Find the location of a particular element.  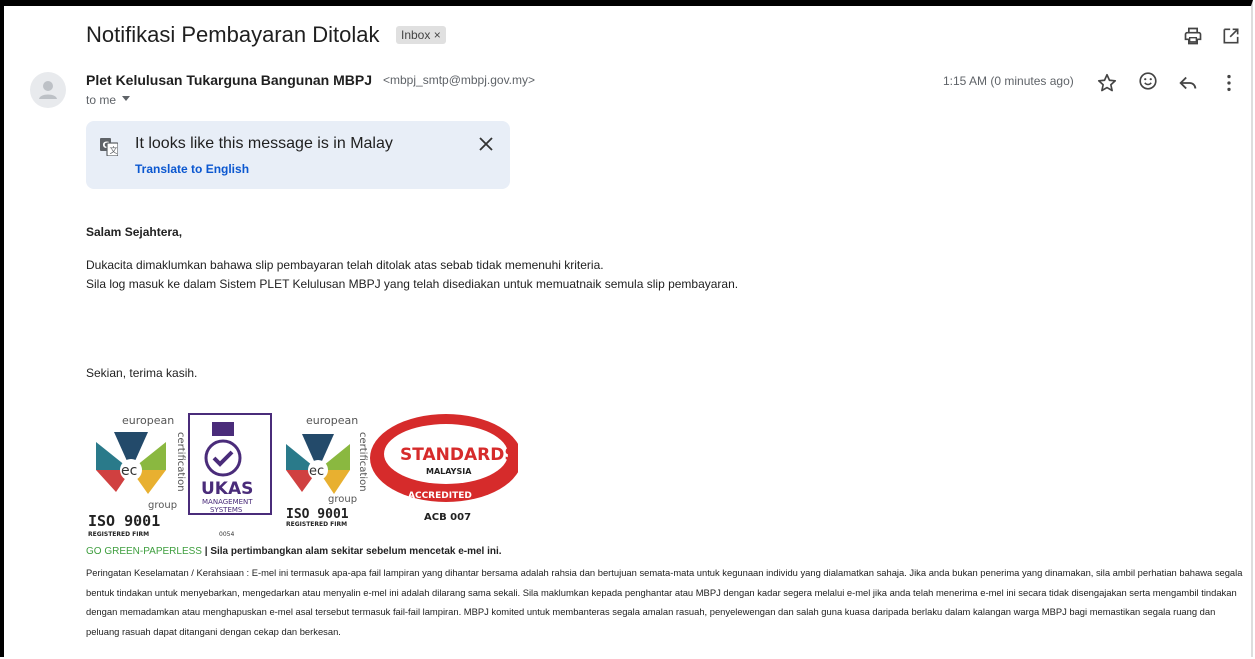

email-subject: Notifikasi Pembayaran Ditolak is located at coordinates (233, 34).